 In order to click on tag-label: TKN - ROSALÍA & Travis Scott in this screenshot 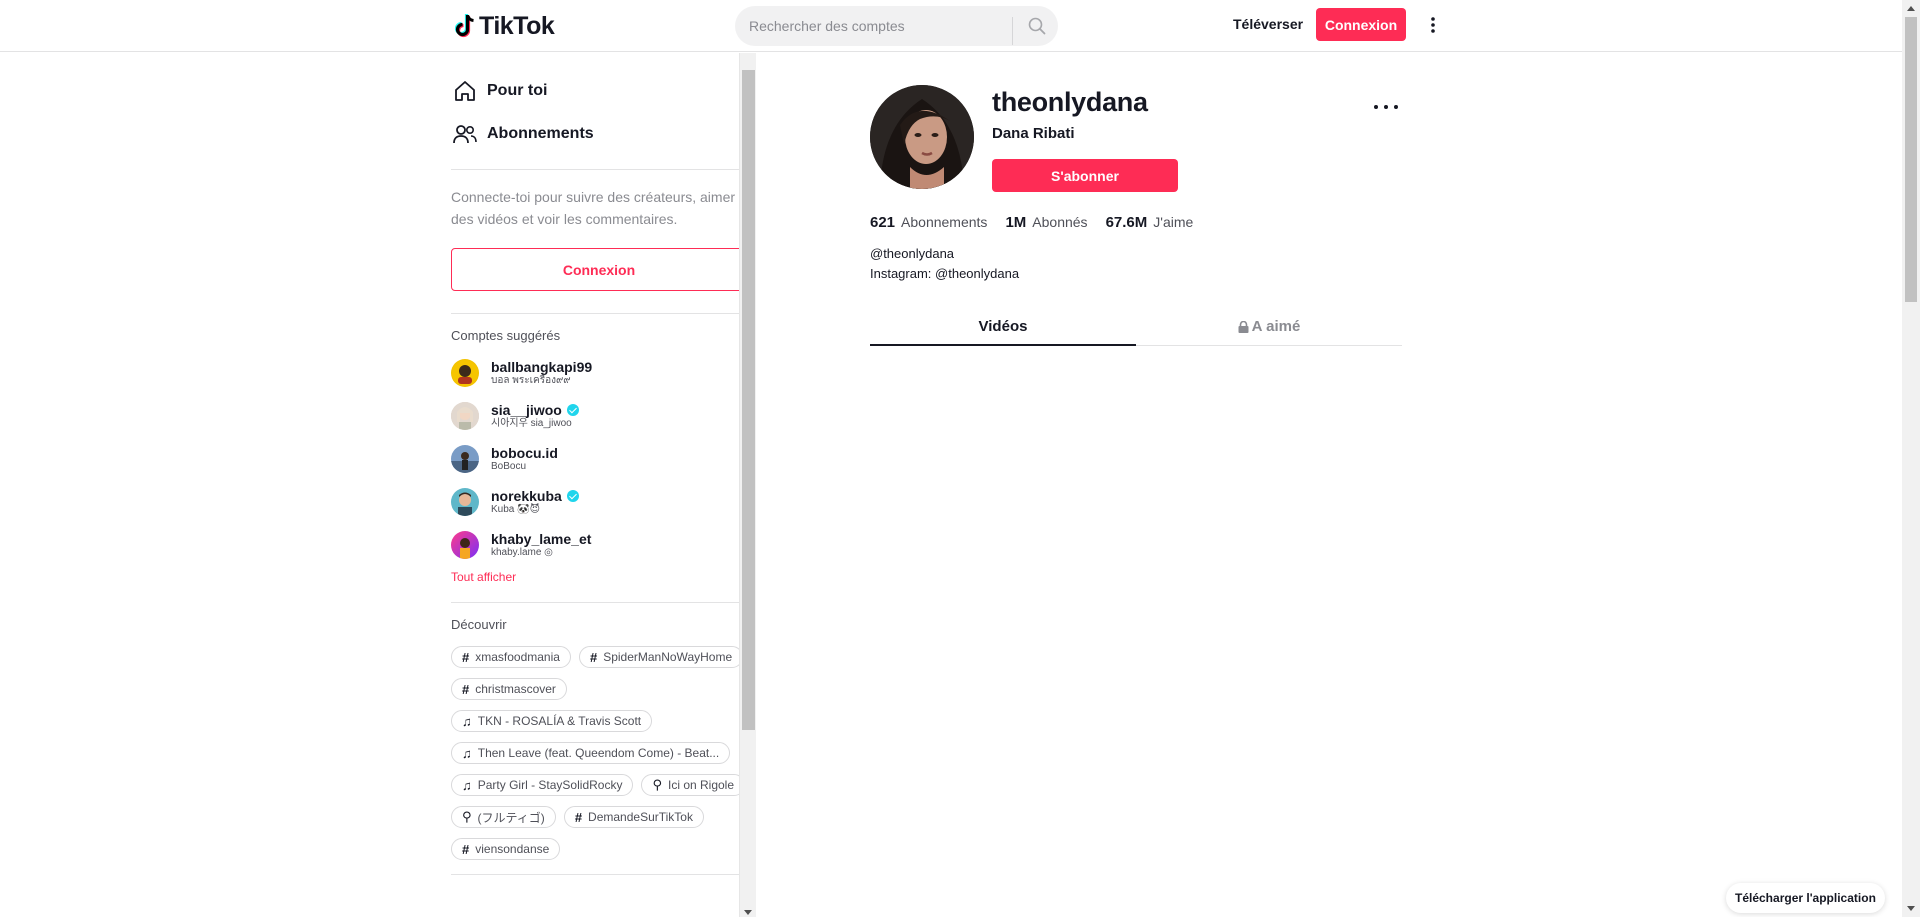, I will do `click(559, 721)`.